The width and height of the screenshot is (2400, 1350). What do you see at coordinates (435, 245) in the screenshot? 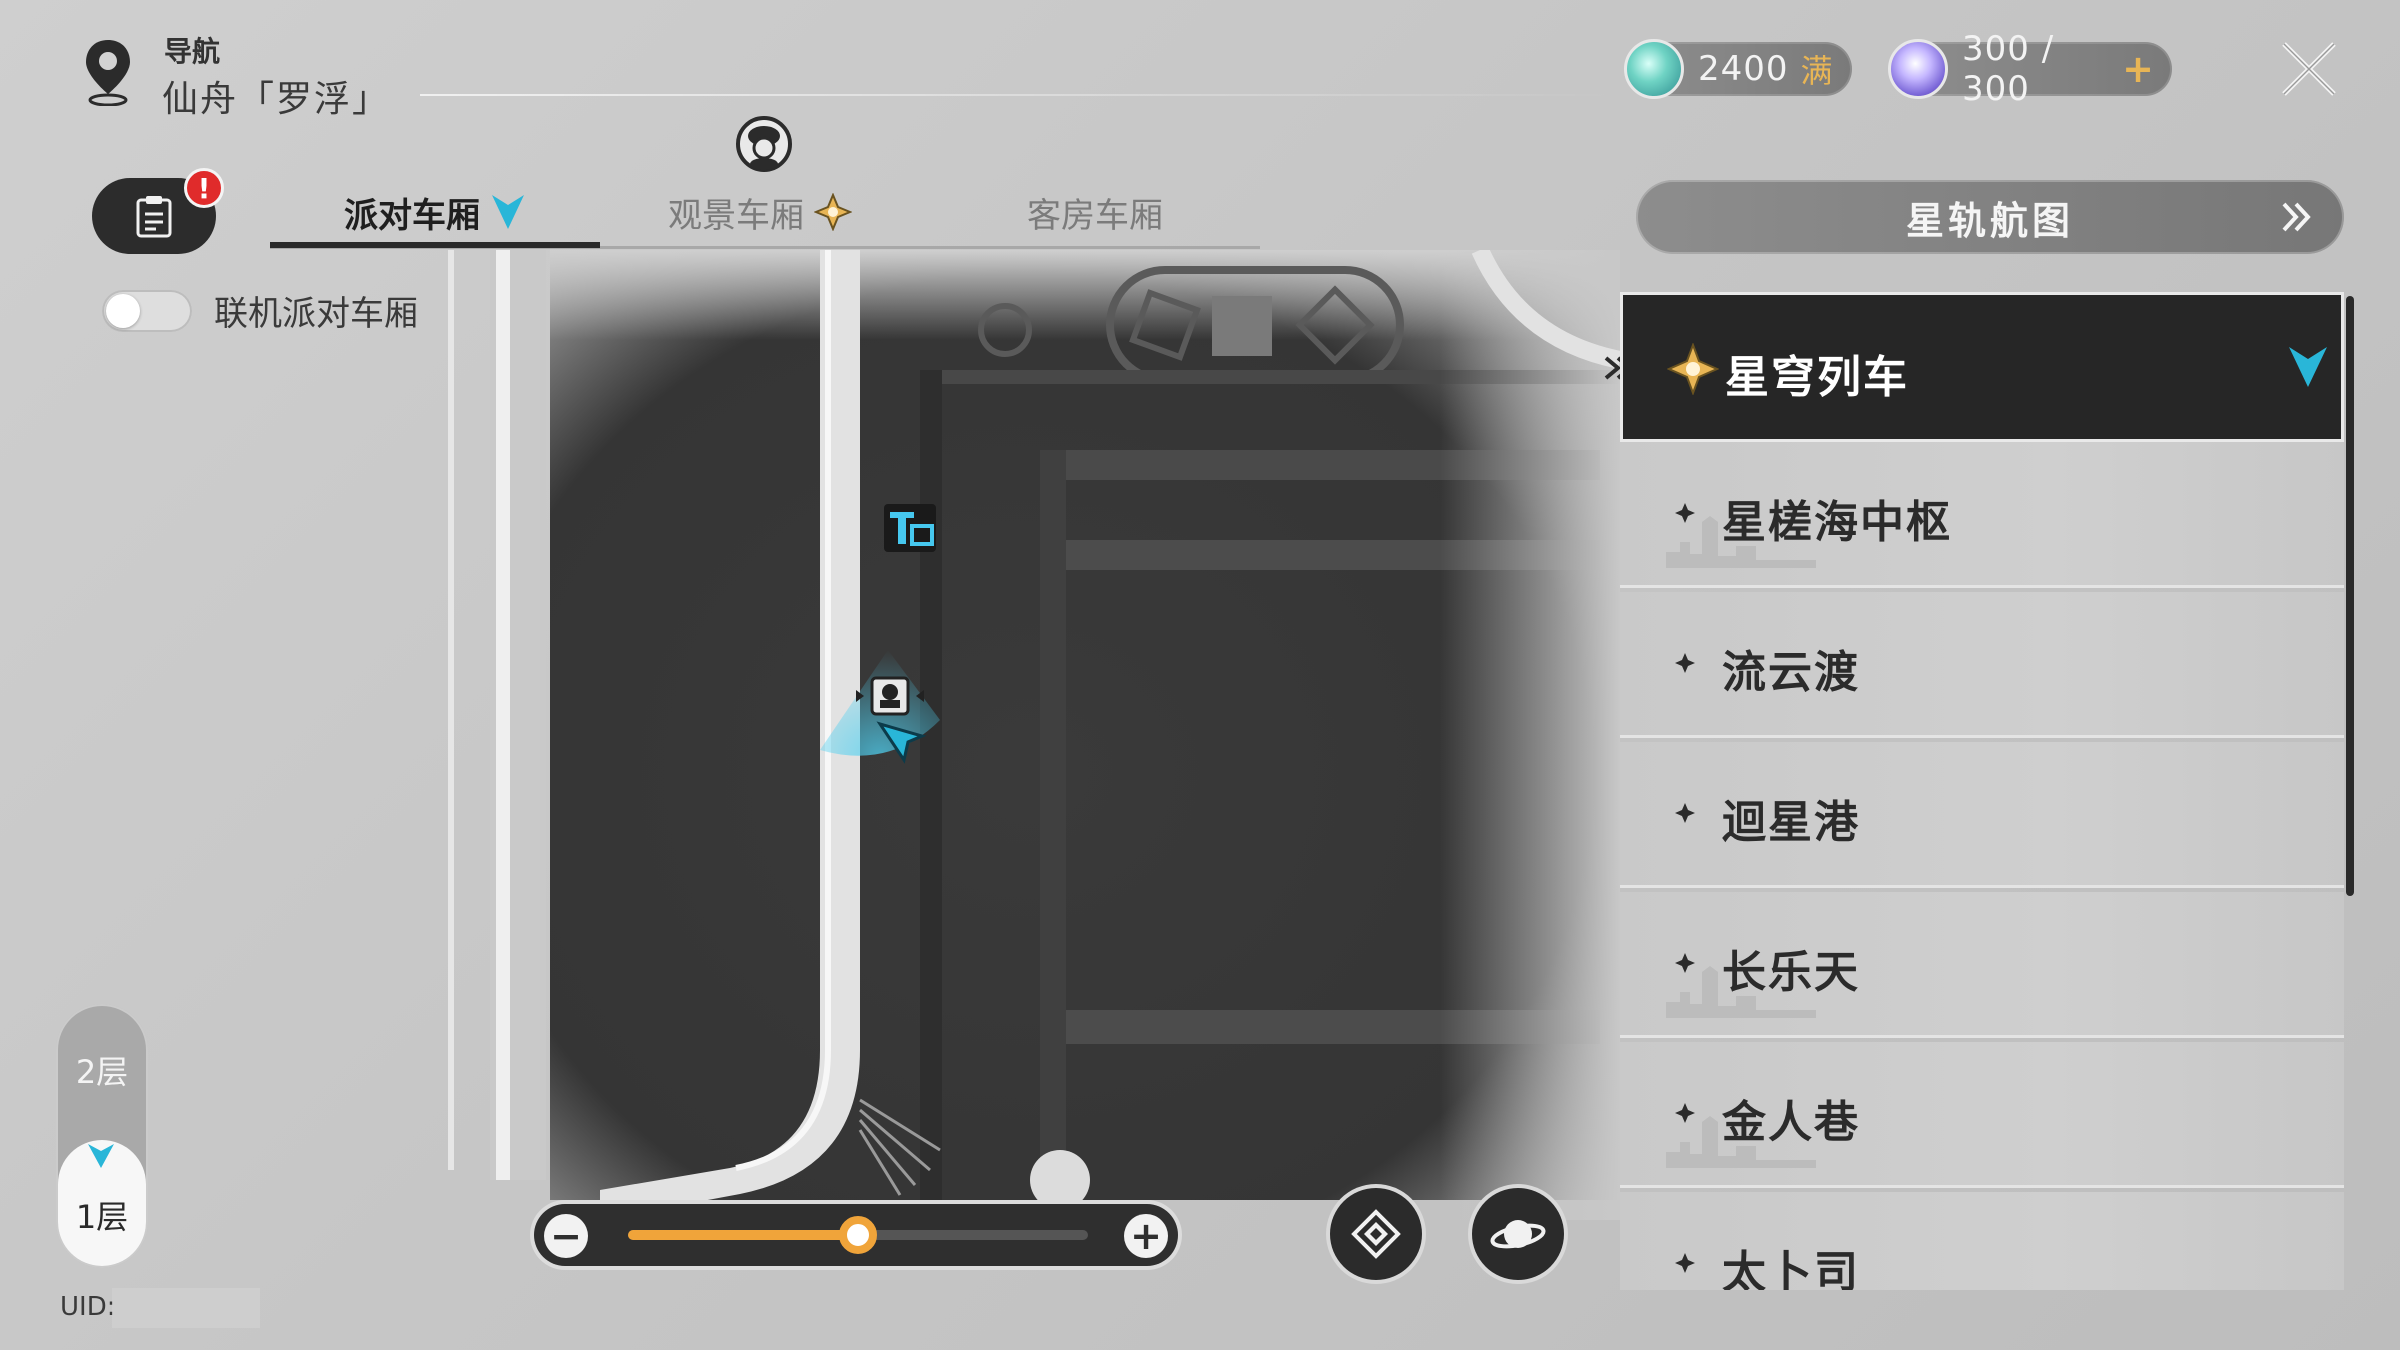
I see `active-tab-indicator` at bounding box center [435, 245].